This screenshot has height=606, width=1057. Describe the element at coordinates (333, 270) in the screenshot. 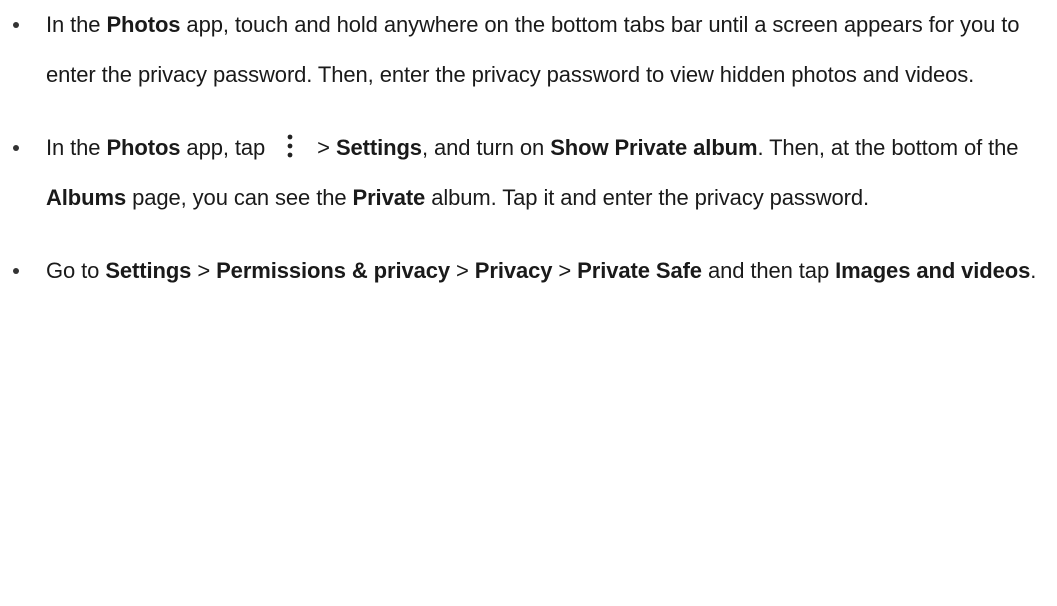

I see `menu-permissions-privacy: Permissions & privacy` at that location.